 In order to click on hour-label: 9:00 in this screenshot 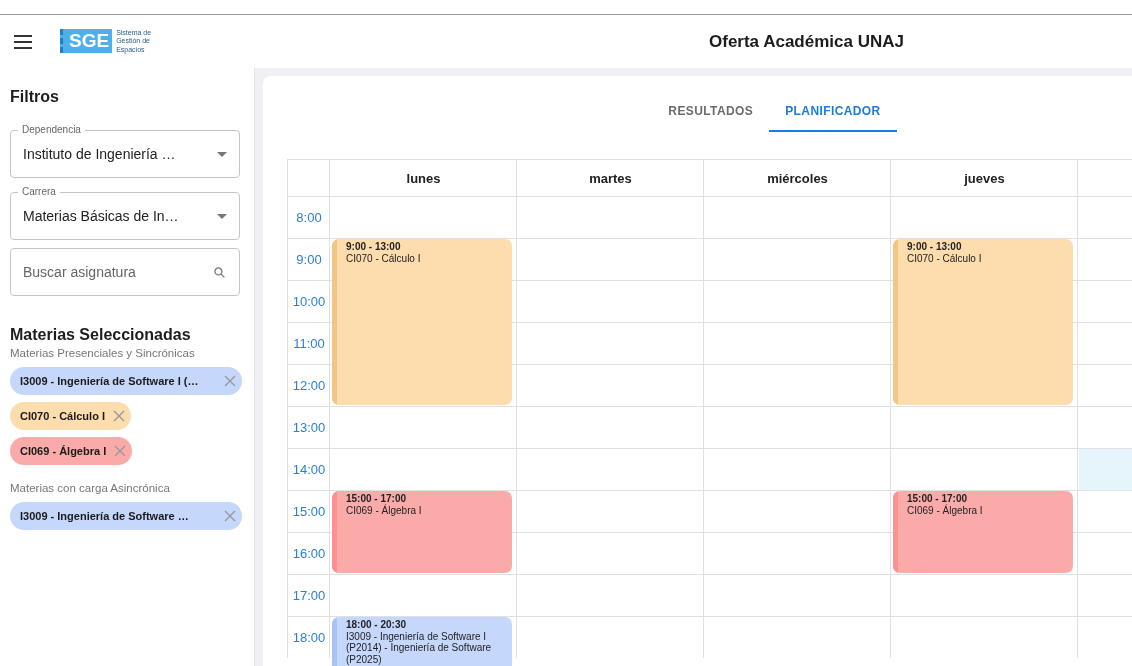, I will do `click(309, 260)`.